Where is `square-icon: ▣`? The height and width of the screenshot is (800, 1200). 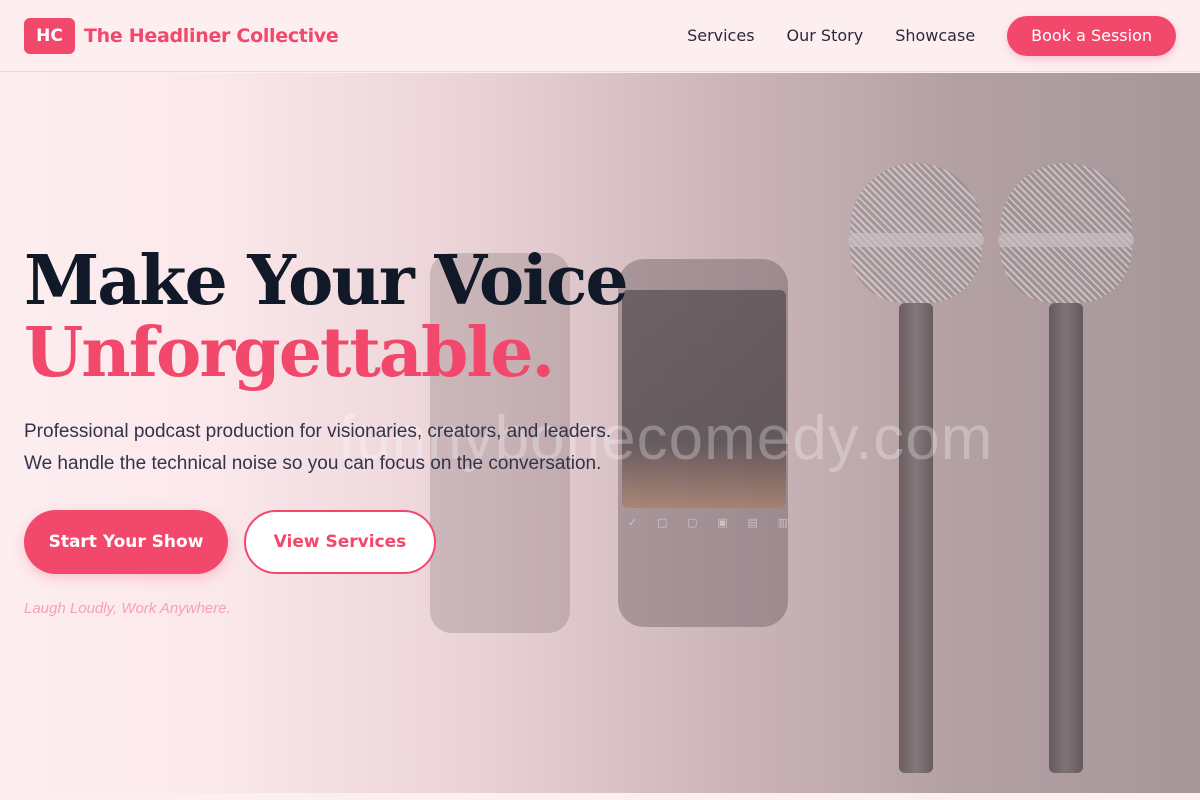
square-icon: ▣ is located at coordinates (722, 522).